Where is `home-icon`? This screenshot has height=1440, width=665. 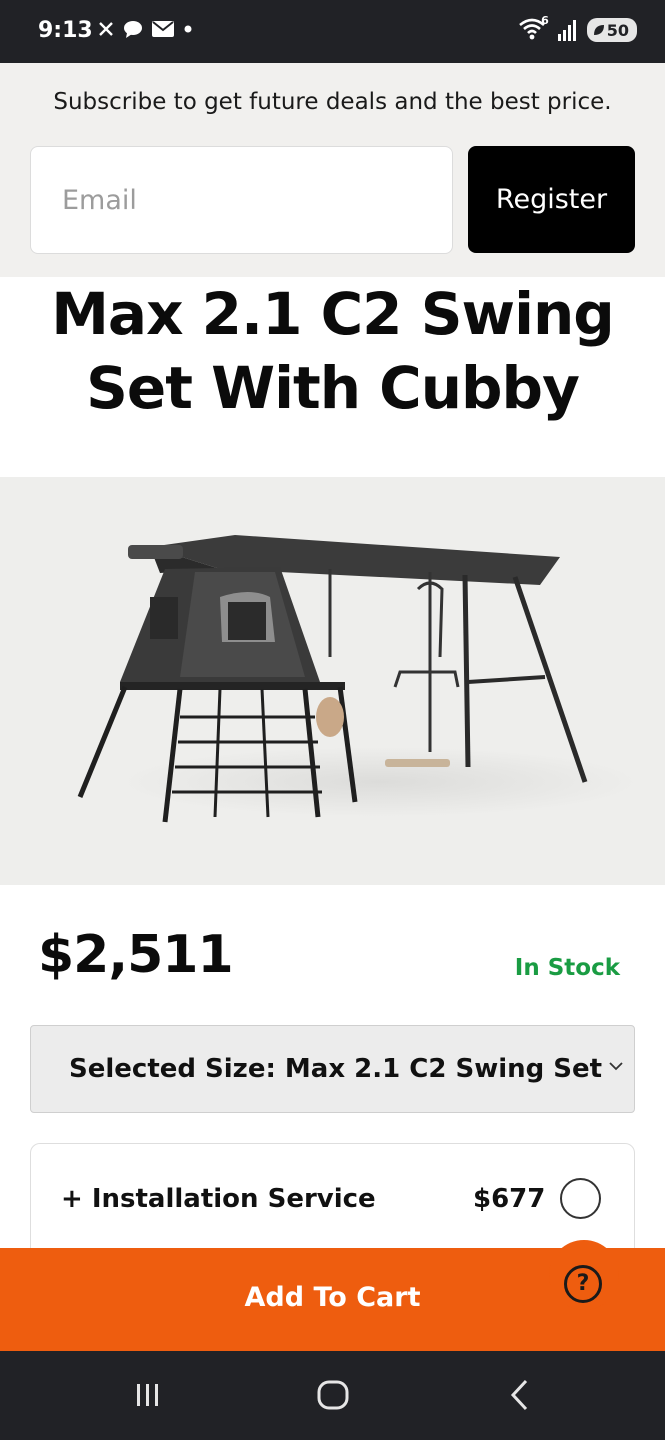
home-icon is located at coordinates (333, 1395).